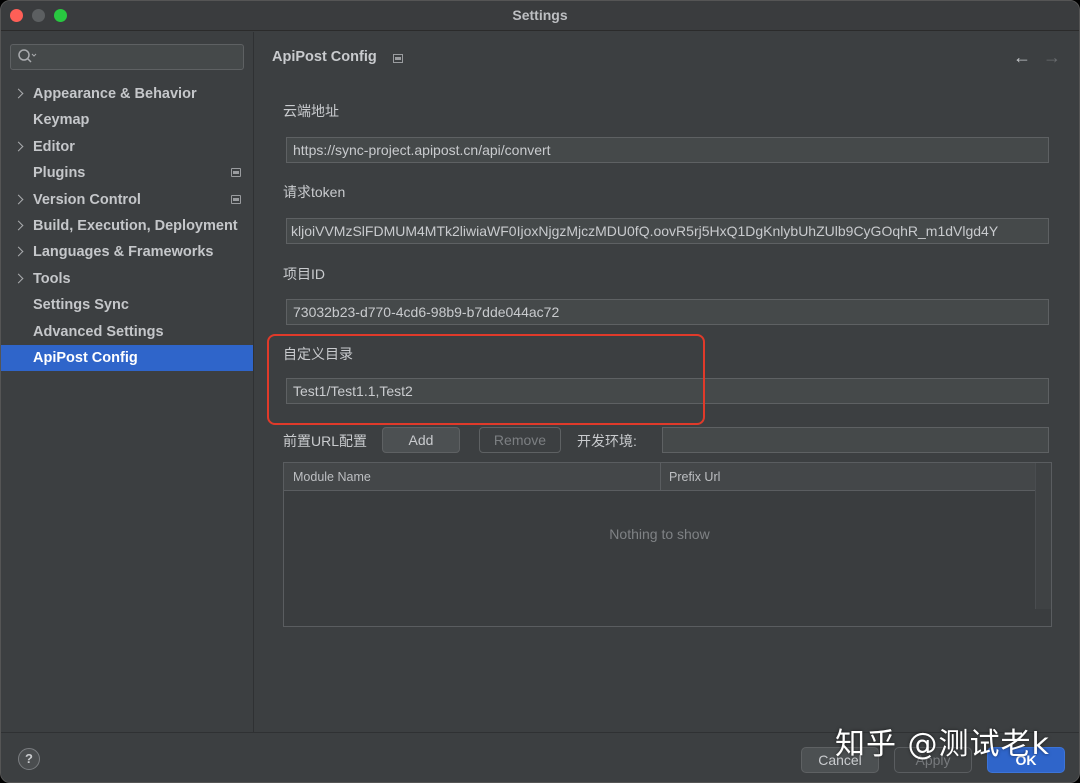 The image size is (1080, 783). I want to click on sidebar-item-label: Tools, so click(52, 278).